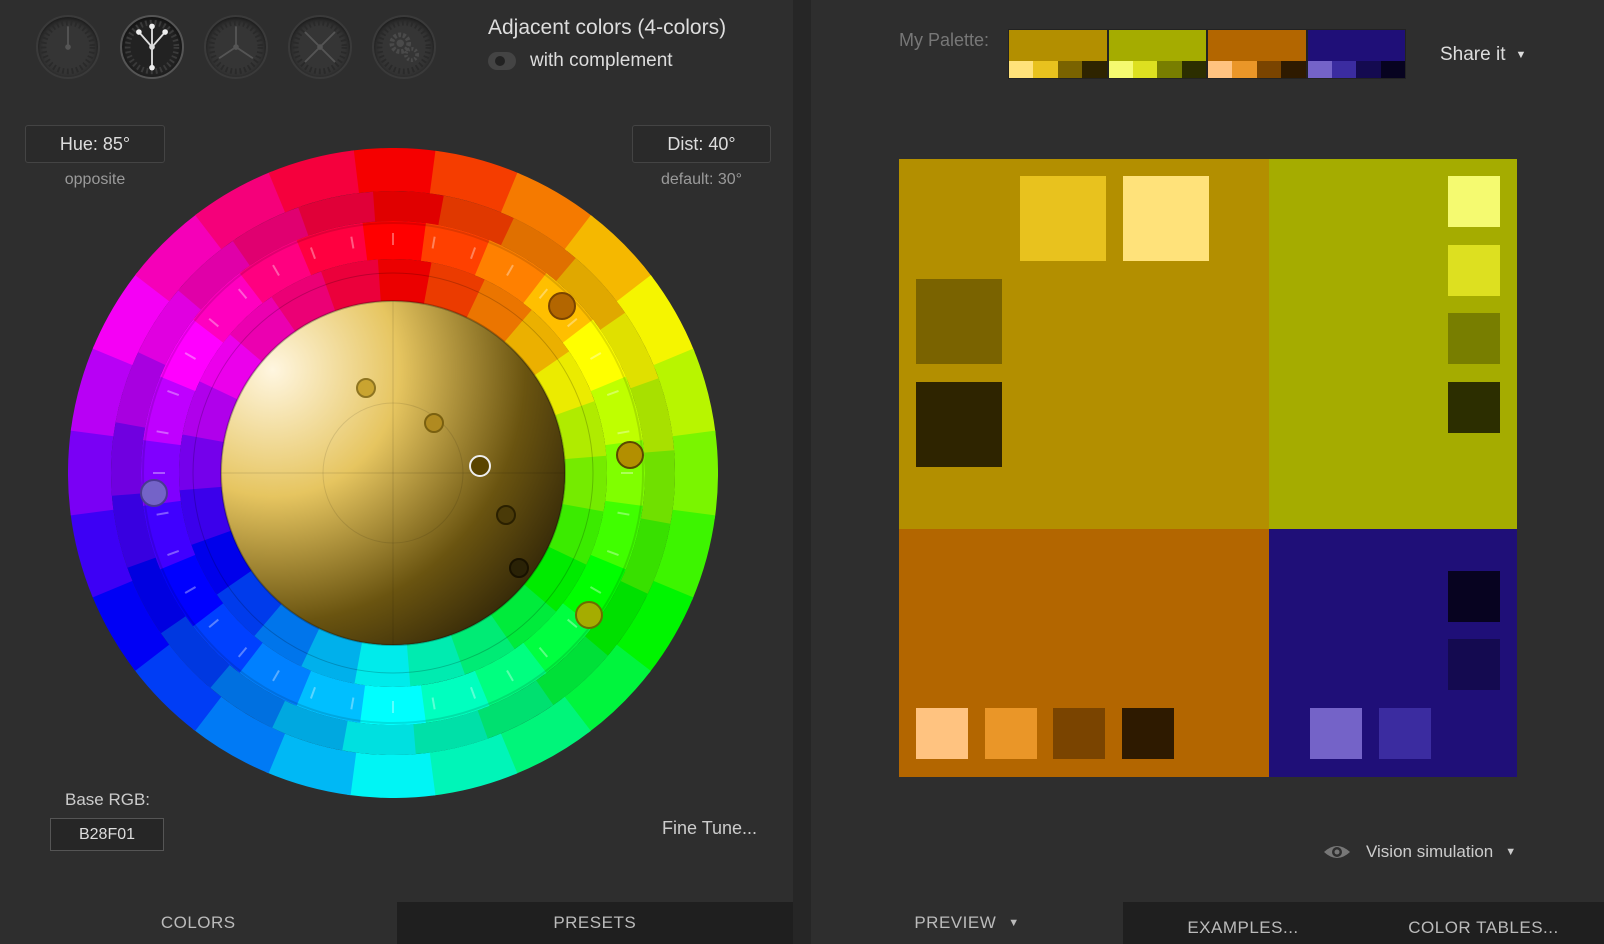  I want to click on vision-simulation-dropdown: Vision simulation ▼, so click(1419, 852).